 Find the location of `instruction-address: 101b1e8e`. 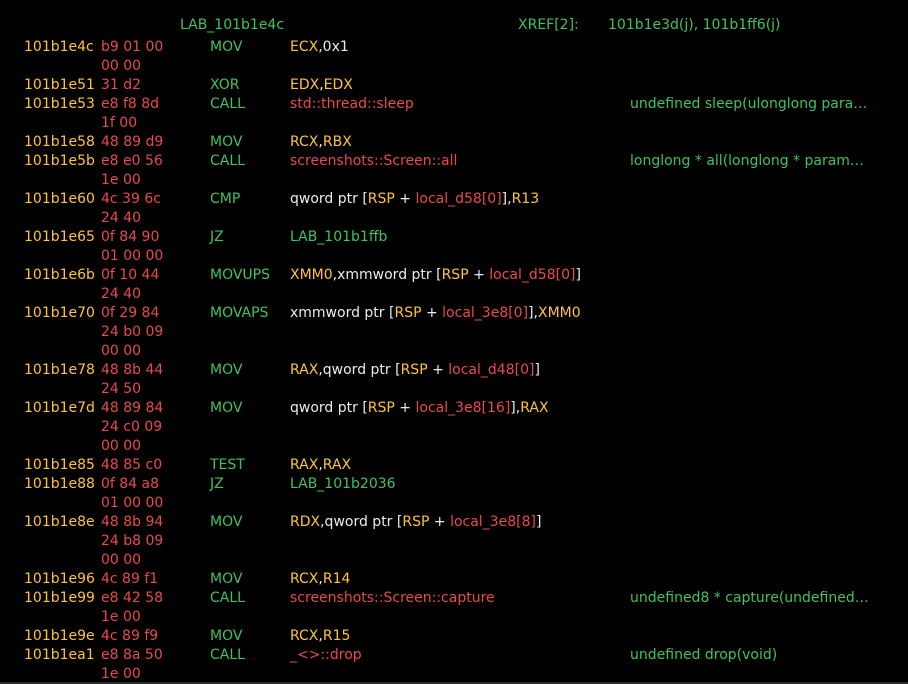

instruction-address: 101b1e8e is located at coordinates (59, 522).